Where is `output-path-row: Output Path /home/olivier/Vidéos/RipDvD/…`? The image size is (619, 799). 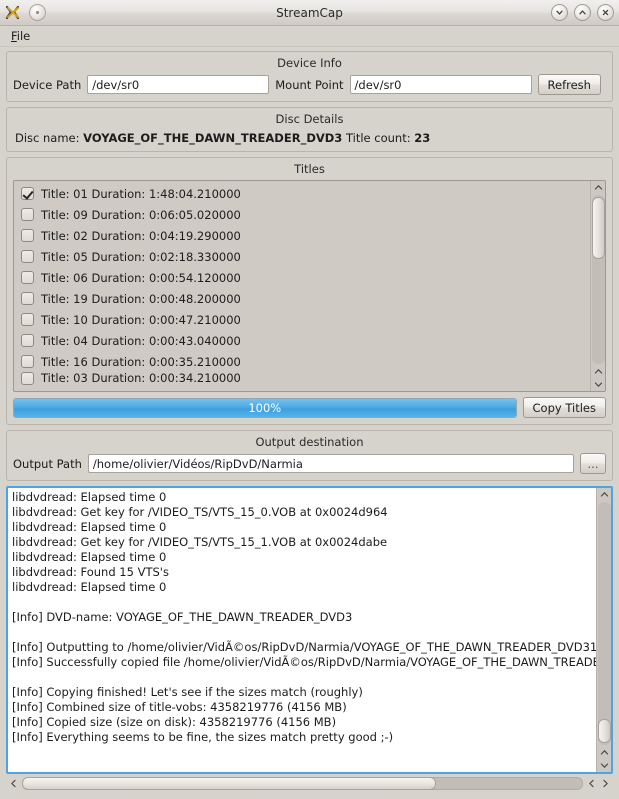
output-path-row: Output Path /home/olivier/Vidéos/RipDvD/… is located at coordinates (309, 463).